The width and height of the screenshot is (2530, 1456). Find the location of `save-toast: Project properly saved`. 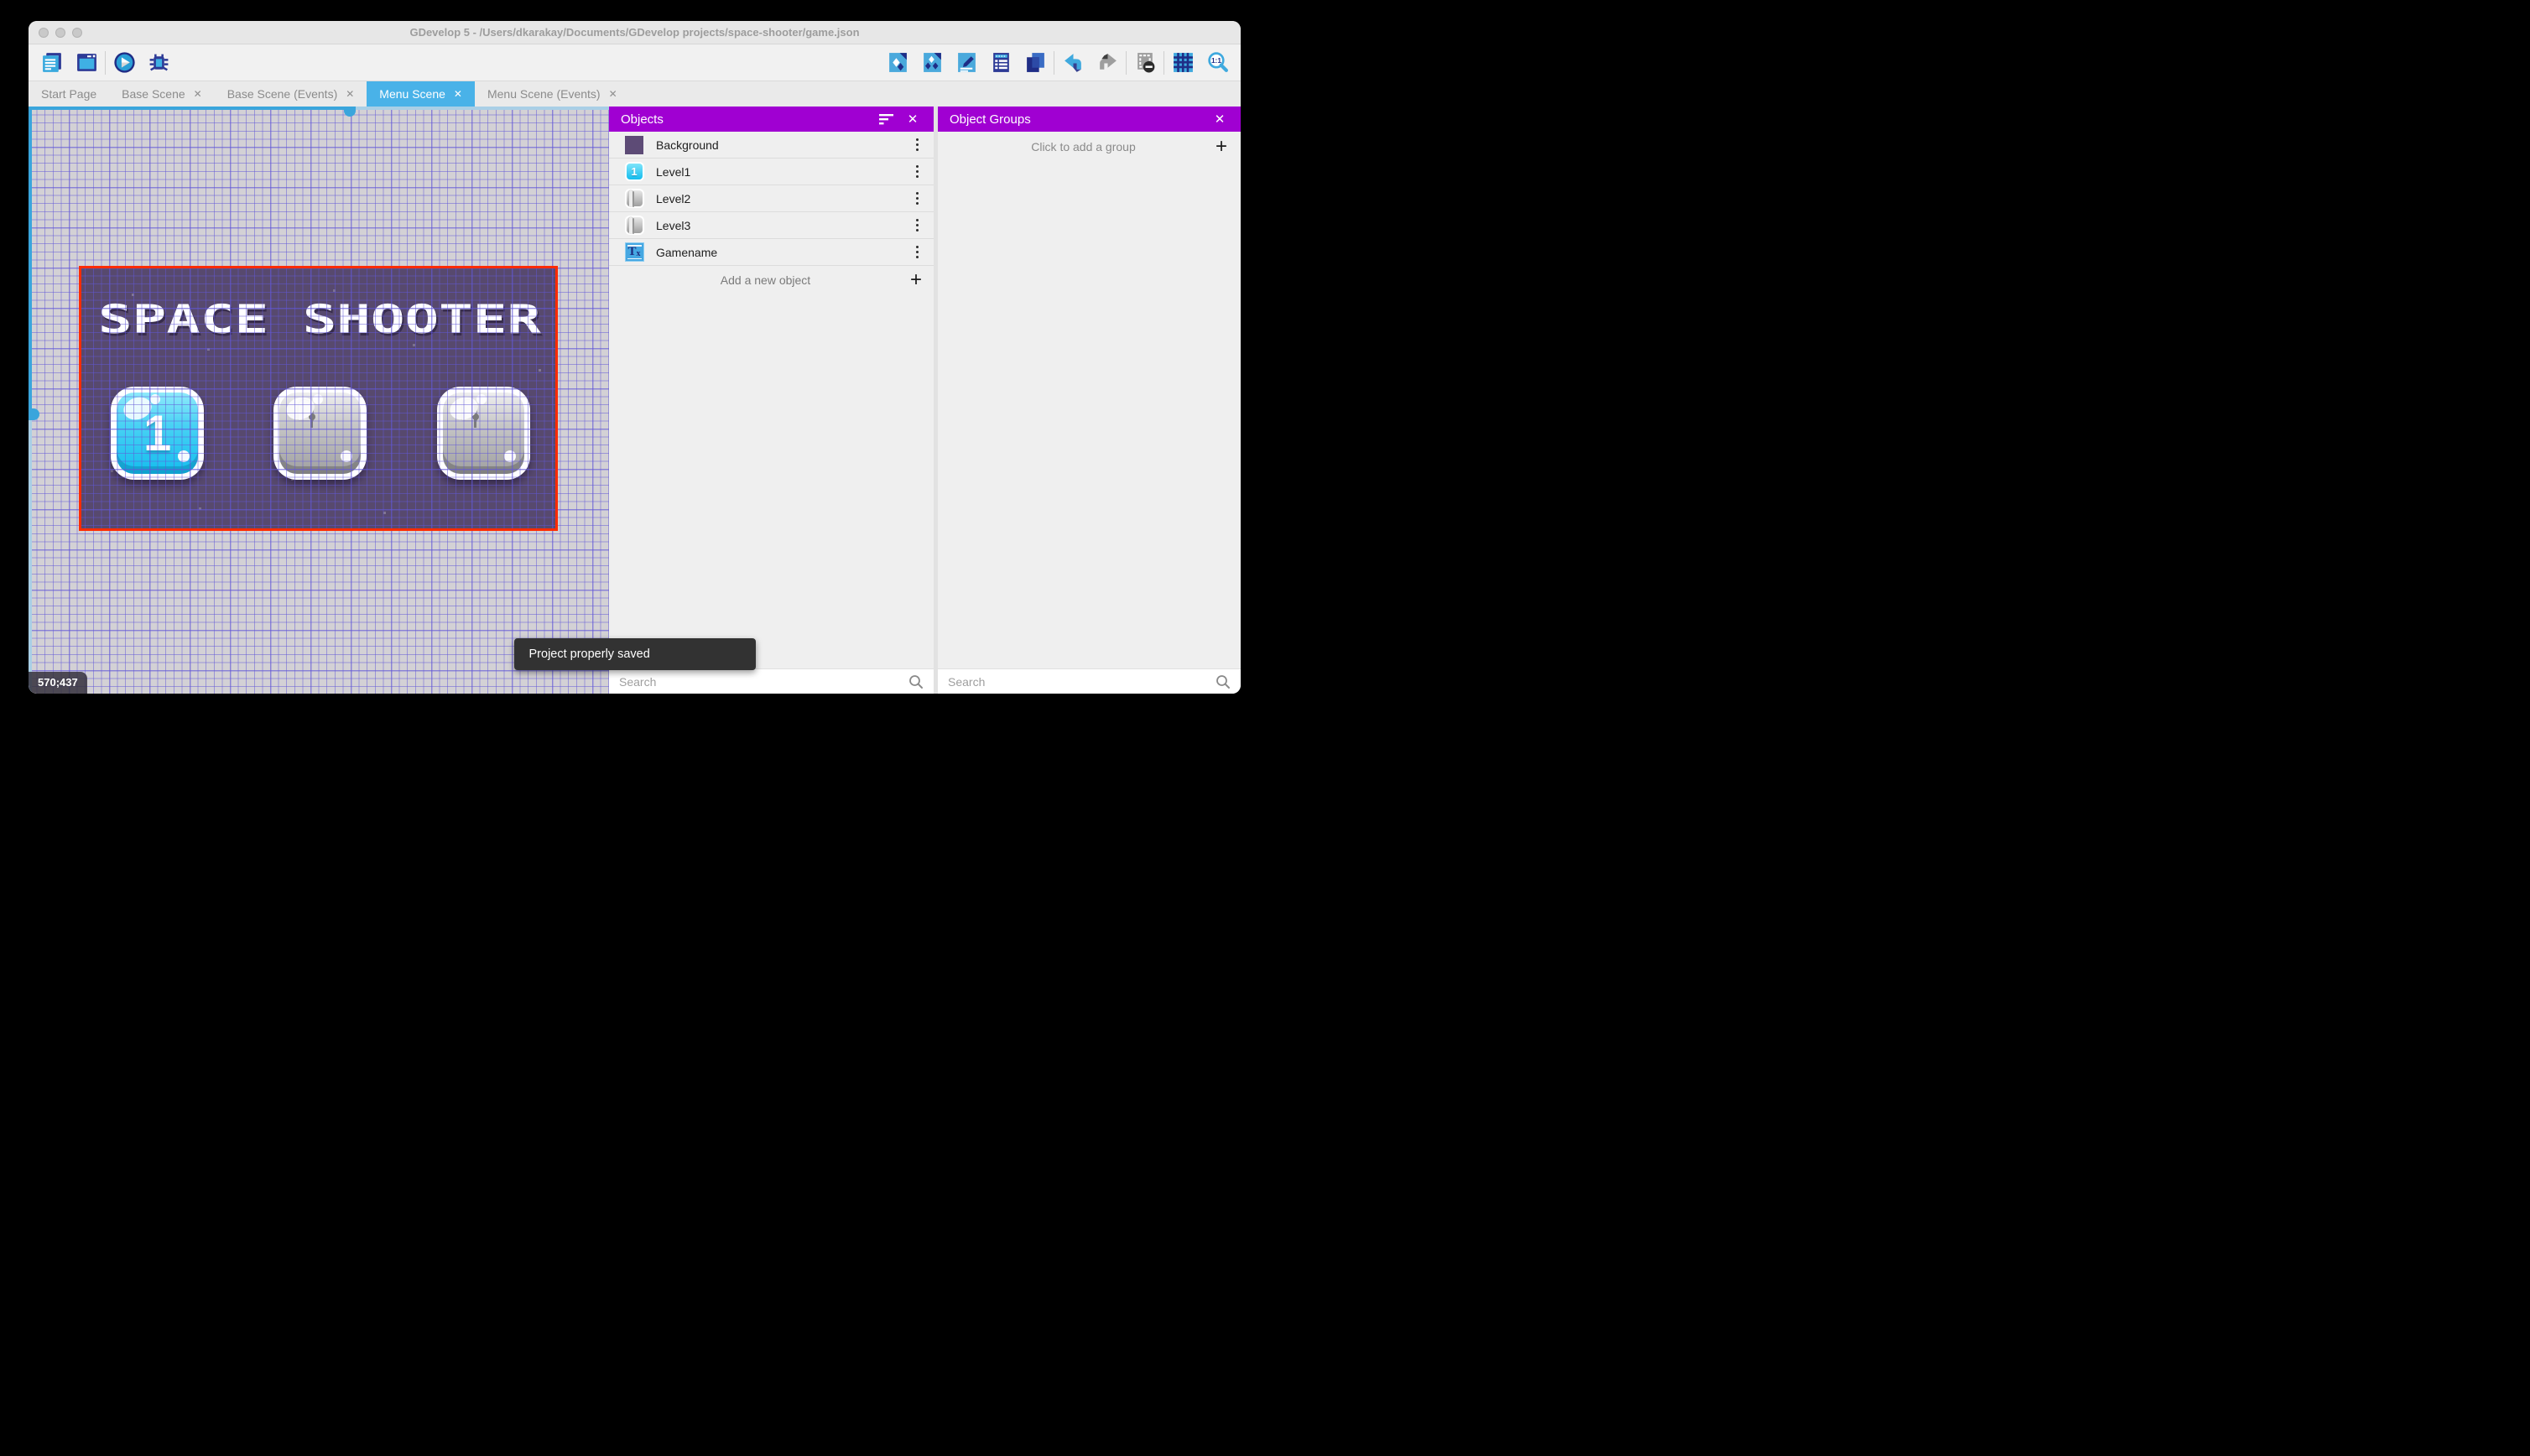

save-toast: Project properly saved is located at coordinates (634, 654).